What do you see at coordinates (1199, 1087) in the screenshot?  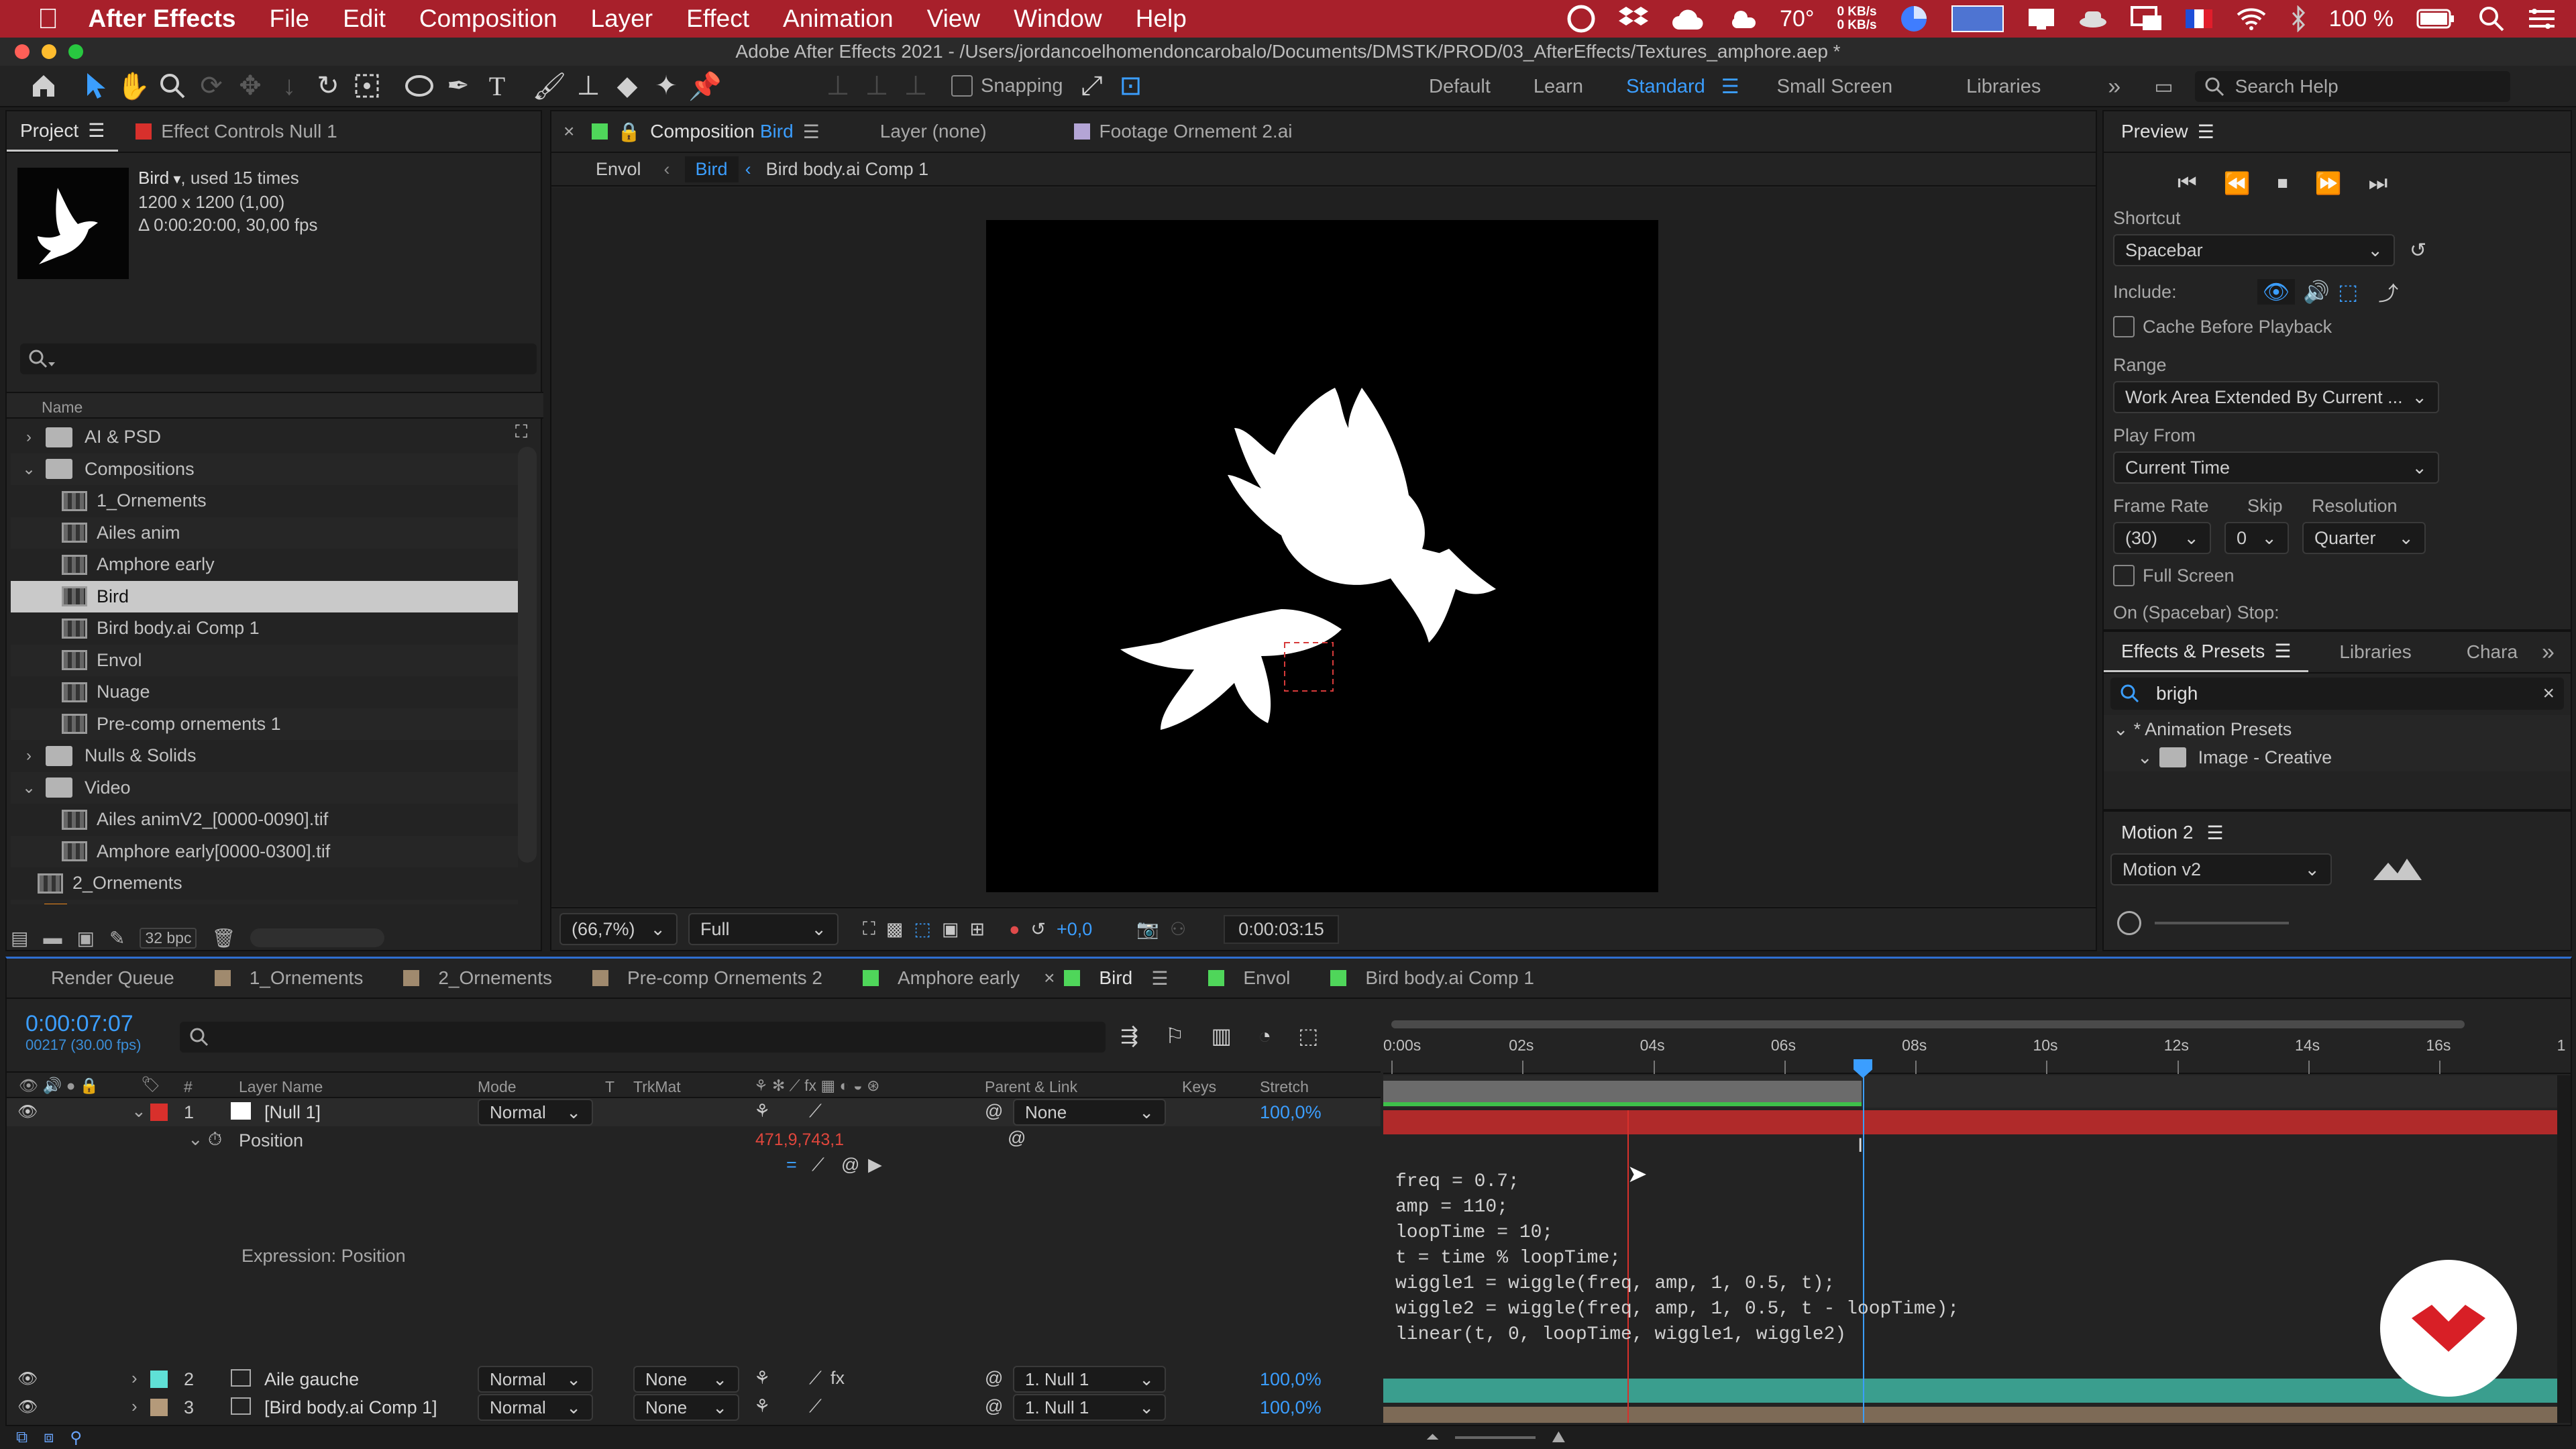 I see `column-keys: Keys` at bounding box center [1199, 1087].